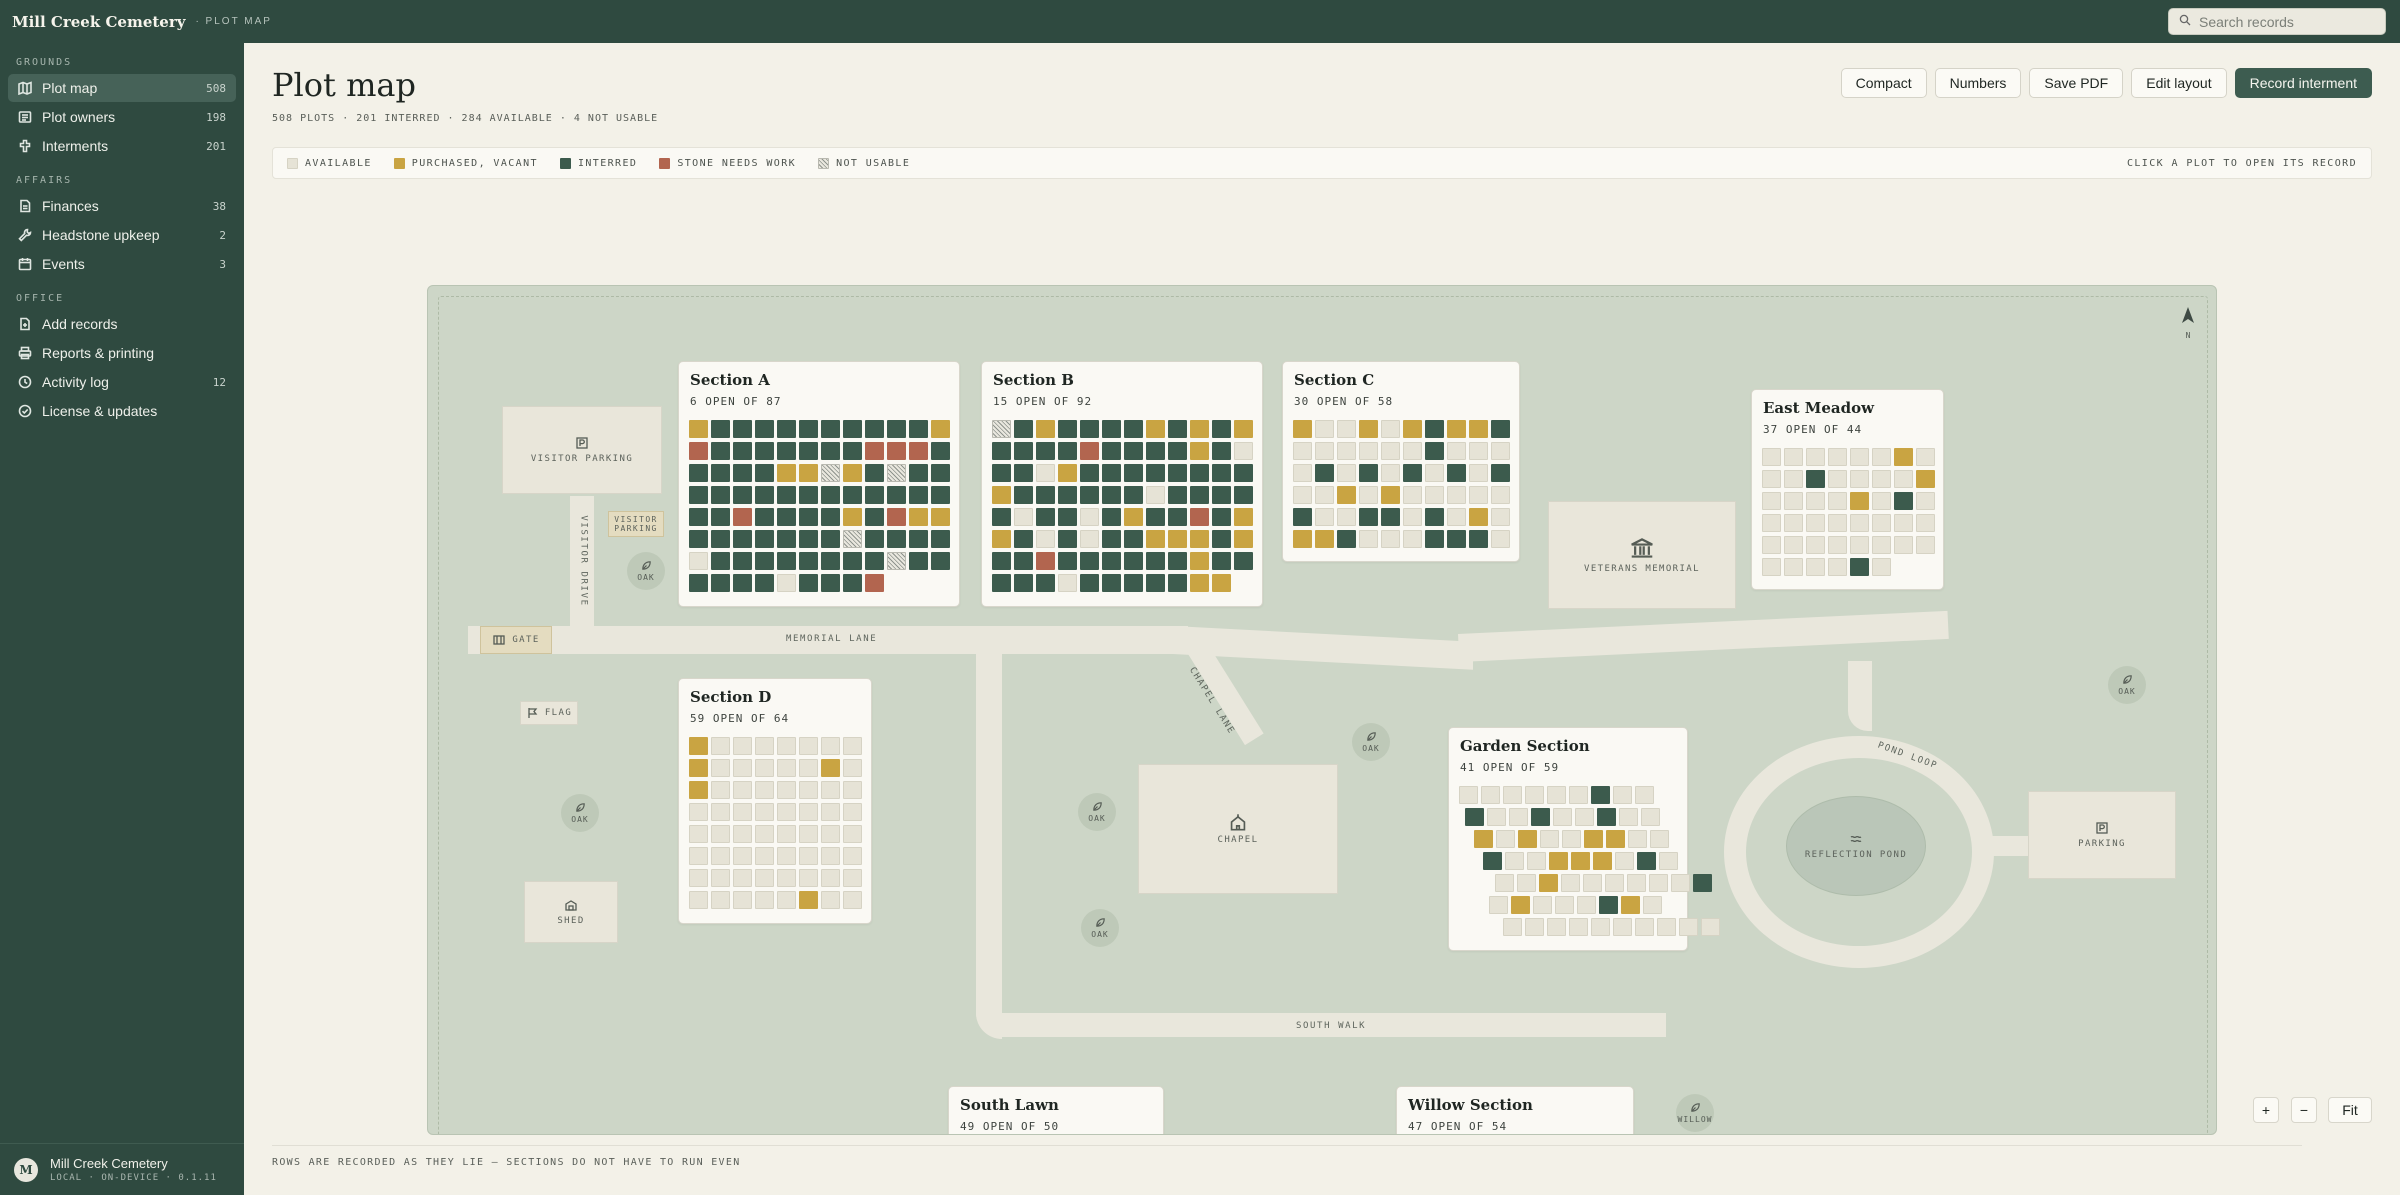 This screenshot has width=2400, height=1195. Describe the element at coordinates (819, 484) in the screenshot. I see `section-section-a: Section A 6 OPEN OF 87` at that location.